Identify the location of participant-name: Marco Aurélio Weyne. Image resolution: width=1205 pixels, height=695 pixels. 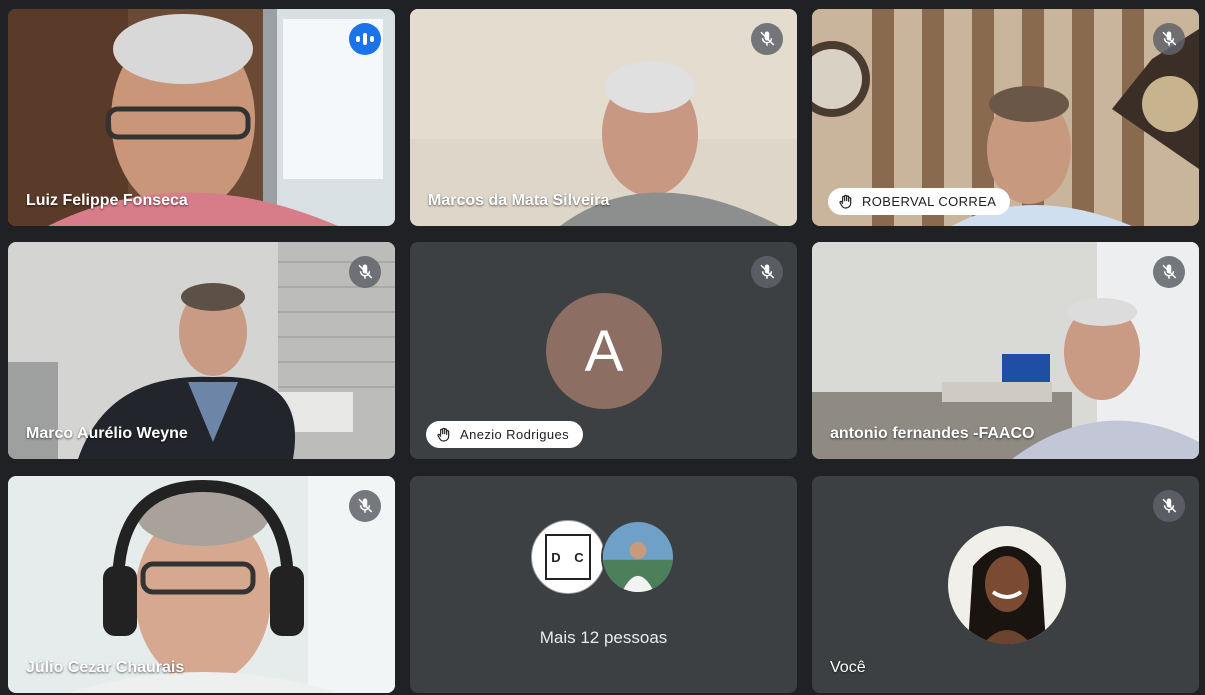
(107, 433).